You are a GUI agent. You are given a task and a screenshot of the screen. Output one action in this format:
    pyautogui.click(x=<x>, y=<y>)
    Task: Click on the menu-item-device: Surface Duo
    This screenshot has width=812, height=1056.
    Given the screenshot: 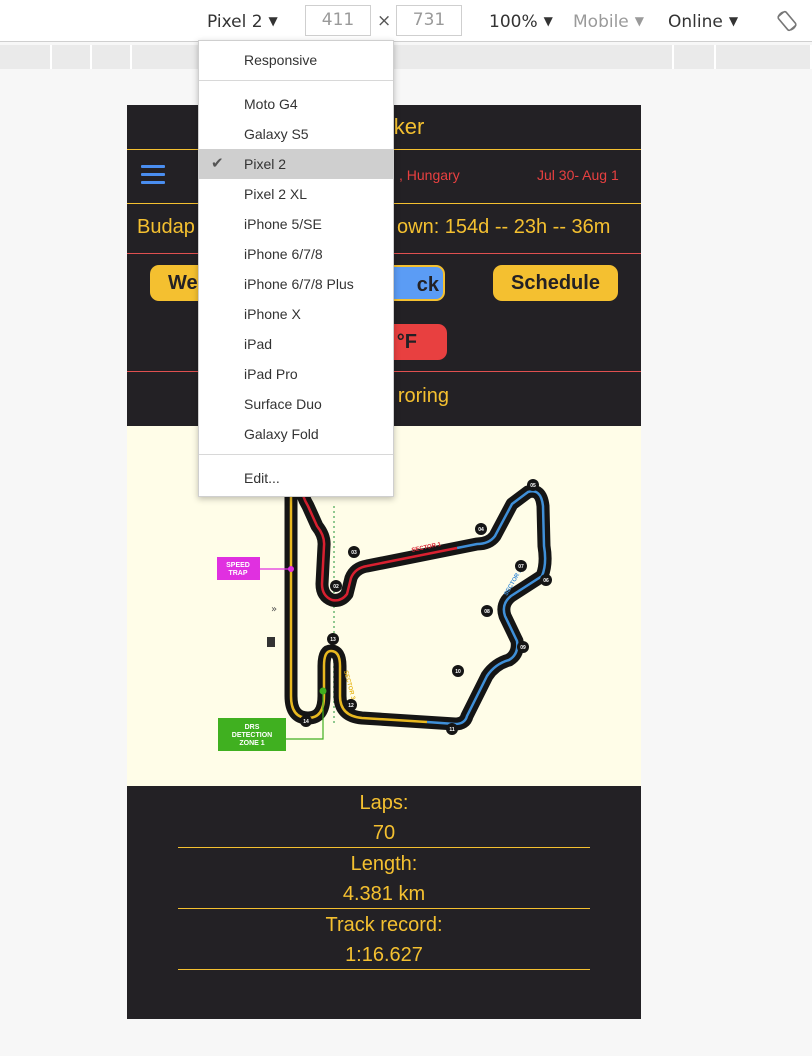 What is the action you would take?
    pyautogui.click(x=296, y=404)
    